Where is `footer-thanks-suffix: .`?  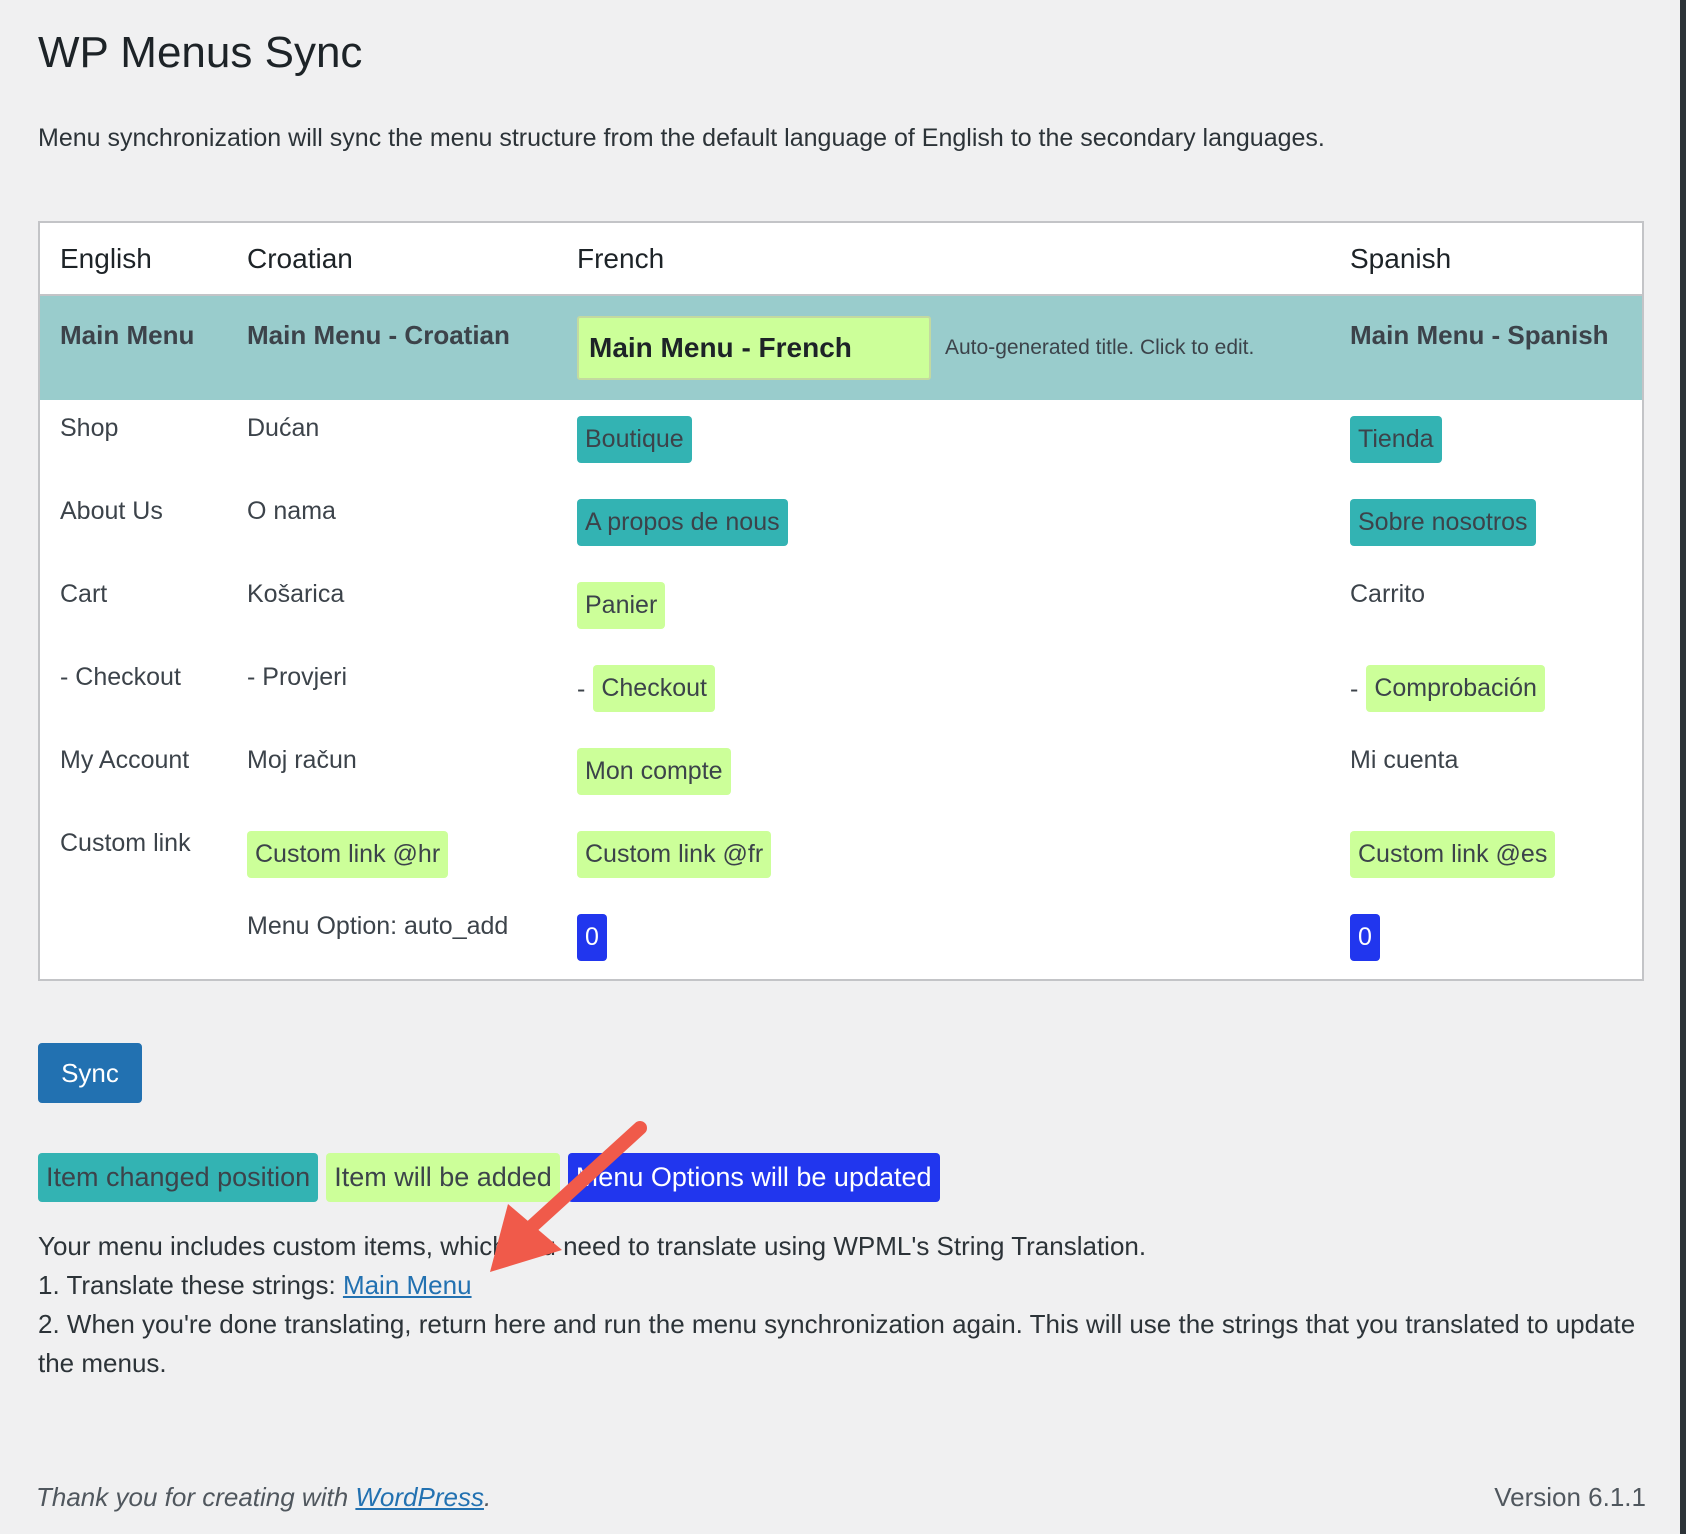
footer-thanks-suffix: . is located at coordinates (487, 1497).